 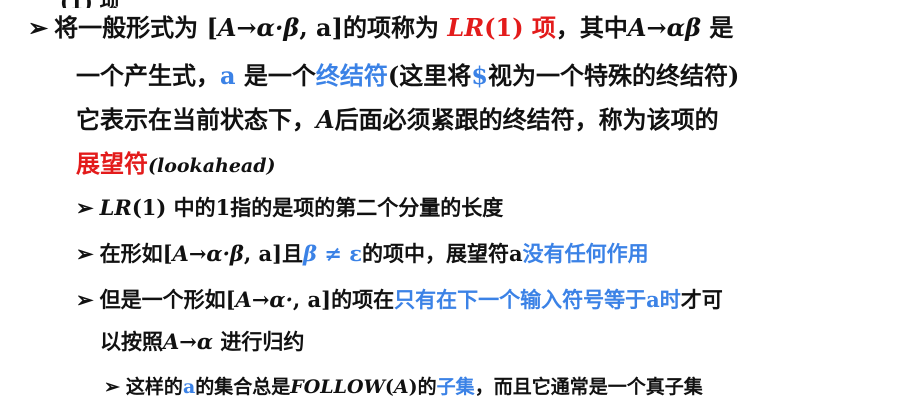 I want to click on bullet3: ➢ 在形如[A→α·β, a]且β ≠ ε的项中，展望符a没有任何作用, so click(x=362, y=253).